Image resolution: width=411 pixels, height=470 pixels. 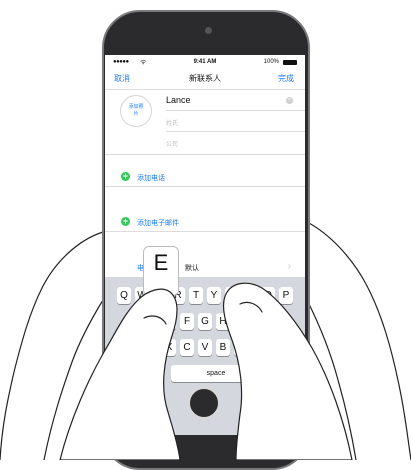 What do you see at coordinates (204, 403) in the screenshot?
I see `home-button` at bounding box center [204, 403].